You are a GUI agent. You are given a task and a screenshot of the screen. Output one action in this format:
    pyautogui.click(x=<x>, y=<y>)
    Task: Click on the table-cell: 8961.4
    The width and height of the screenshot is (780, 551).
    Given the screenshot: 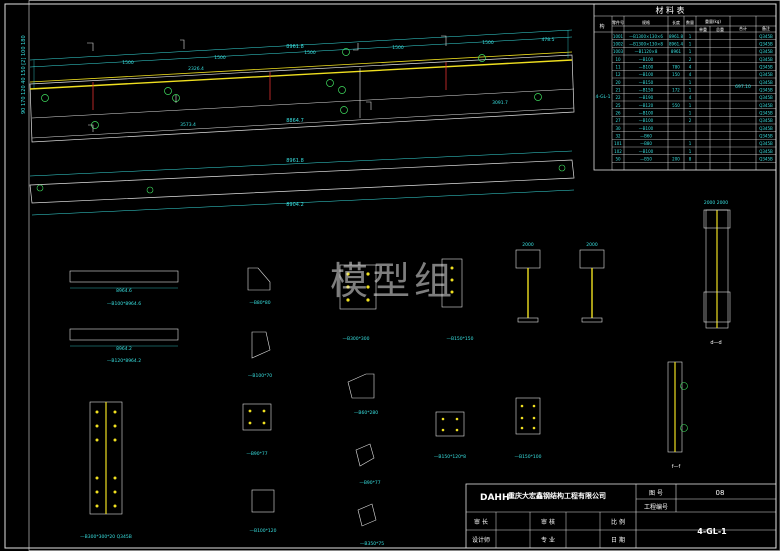 What is the action you would take?
    pyautogui.click(x=676, y=43)
    